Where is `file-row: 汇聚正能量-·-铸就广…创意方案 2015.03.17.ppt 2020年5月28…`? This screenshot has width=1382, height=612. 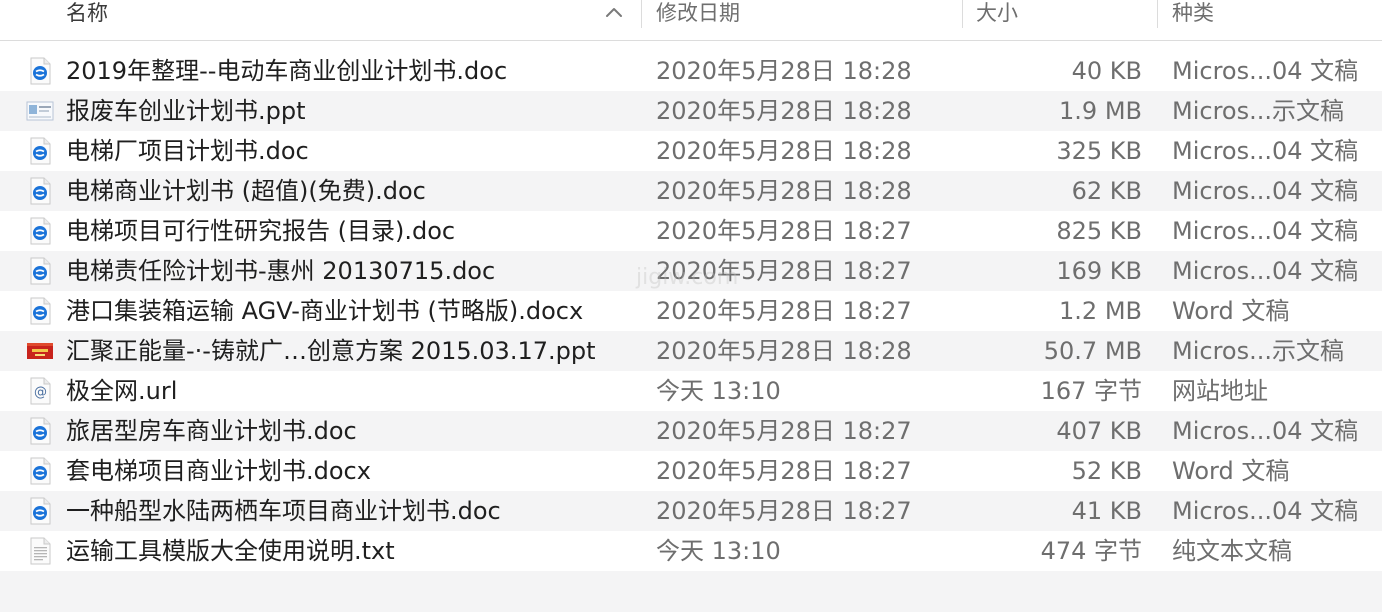
file-row: 汇聚正能量-·-铸就广…创意方案 2015.03.17.ppt 2020年5月28… is located at coordinates (691, 351).